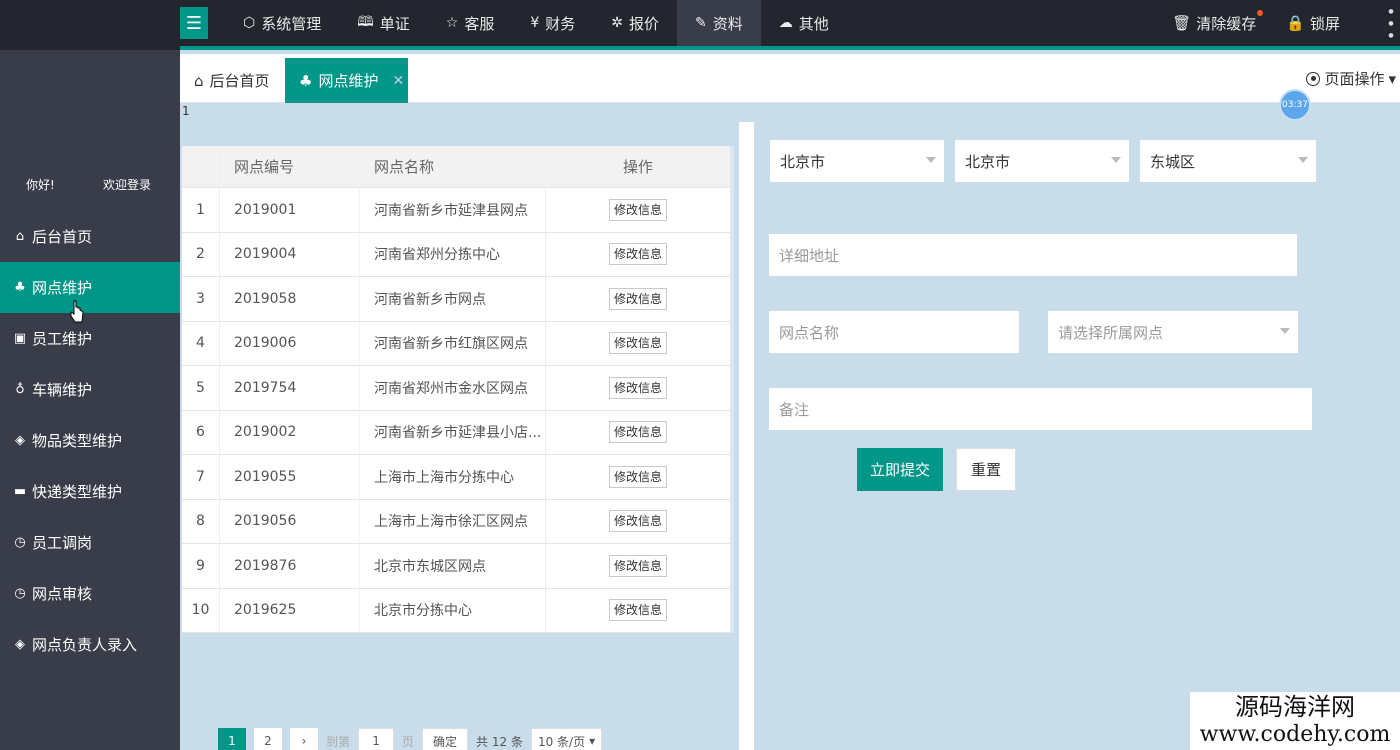 This screenshot has width=1400, height=750. What do you see at coordinates (1033, 255) in the screenshot?
I see `address-input: 详细地址` at bounding box center [1033, 255].